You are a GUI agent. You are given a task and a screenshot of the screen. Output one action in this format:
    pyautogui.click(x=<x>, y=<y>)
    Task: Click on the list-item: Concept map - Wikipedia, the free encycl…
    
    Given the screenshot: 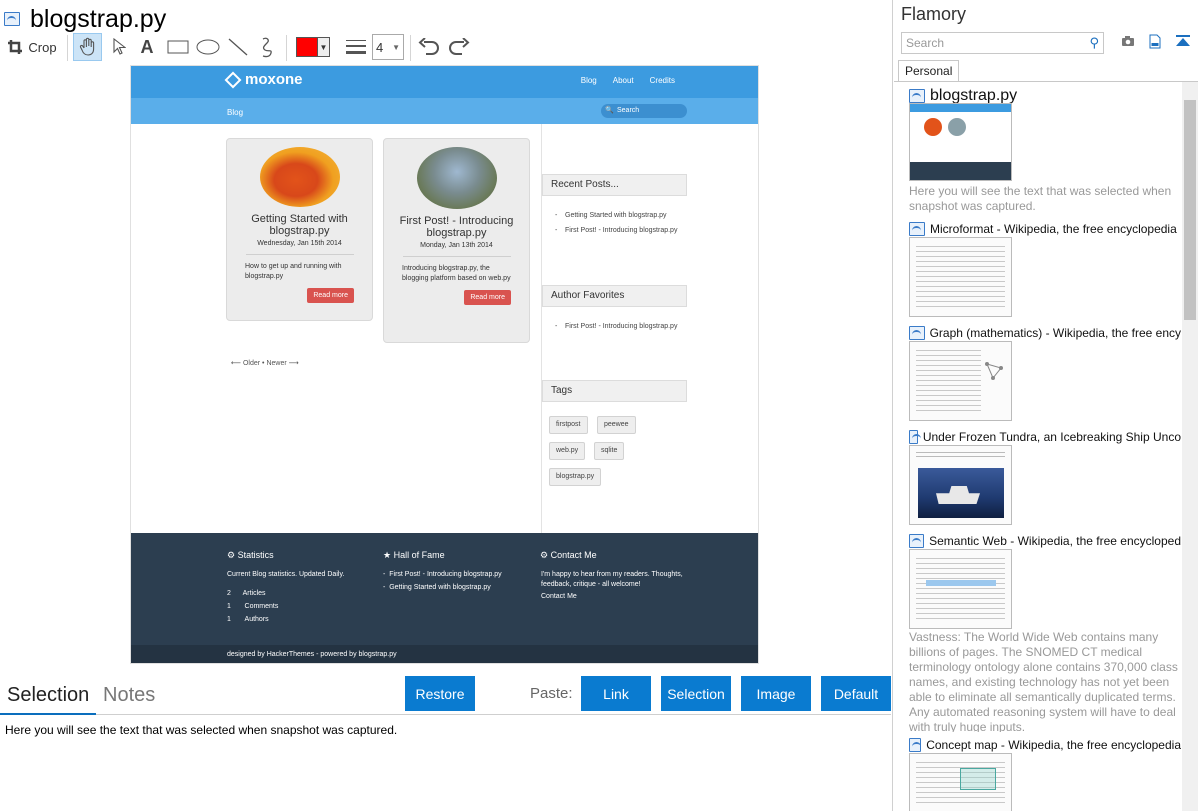 What is the action you would take?
    pyautogui.click(x=1045, y=745)
    